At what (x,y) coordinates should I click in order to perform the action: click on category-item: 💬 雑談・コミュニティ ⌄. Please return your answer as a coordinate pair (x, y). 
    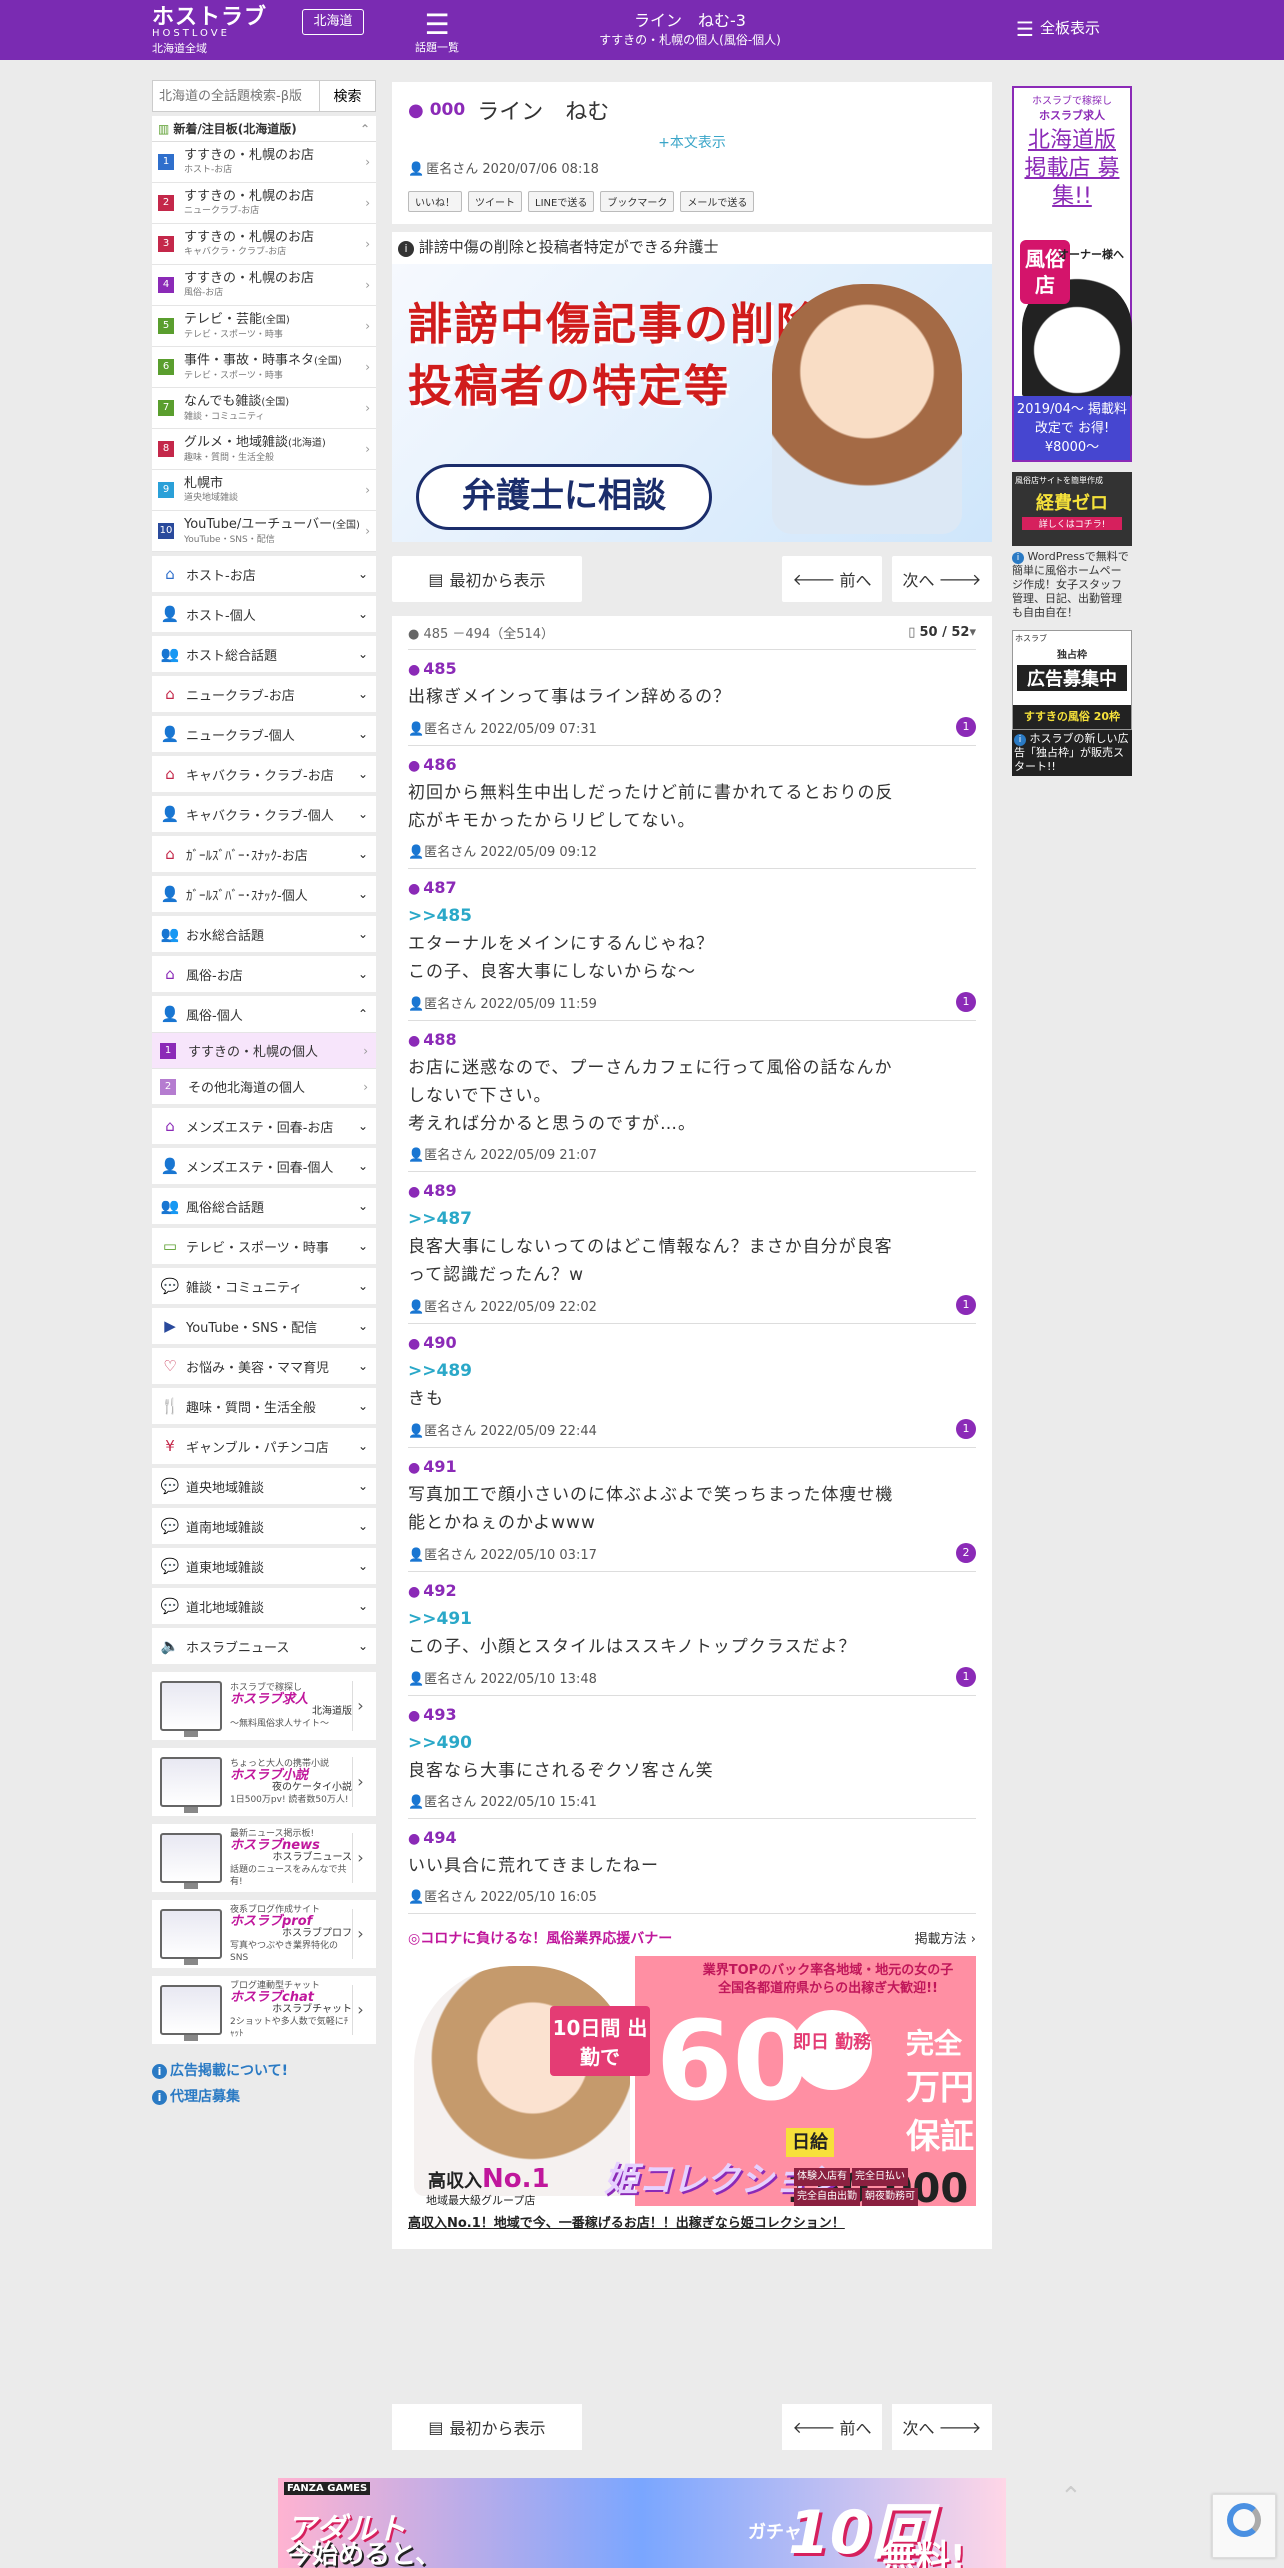
    Looking at the image, I should click on (264, 1286).